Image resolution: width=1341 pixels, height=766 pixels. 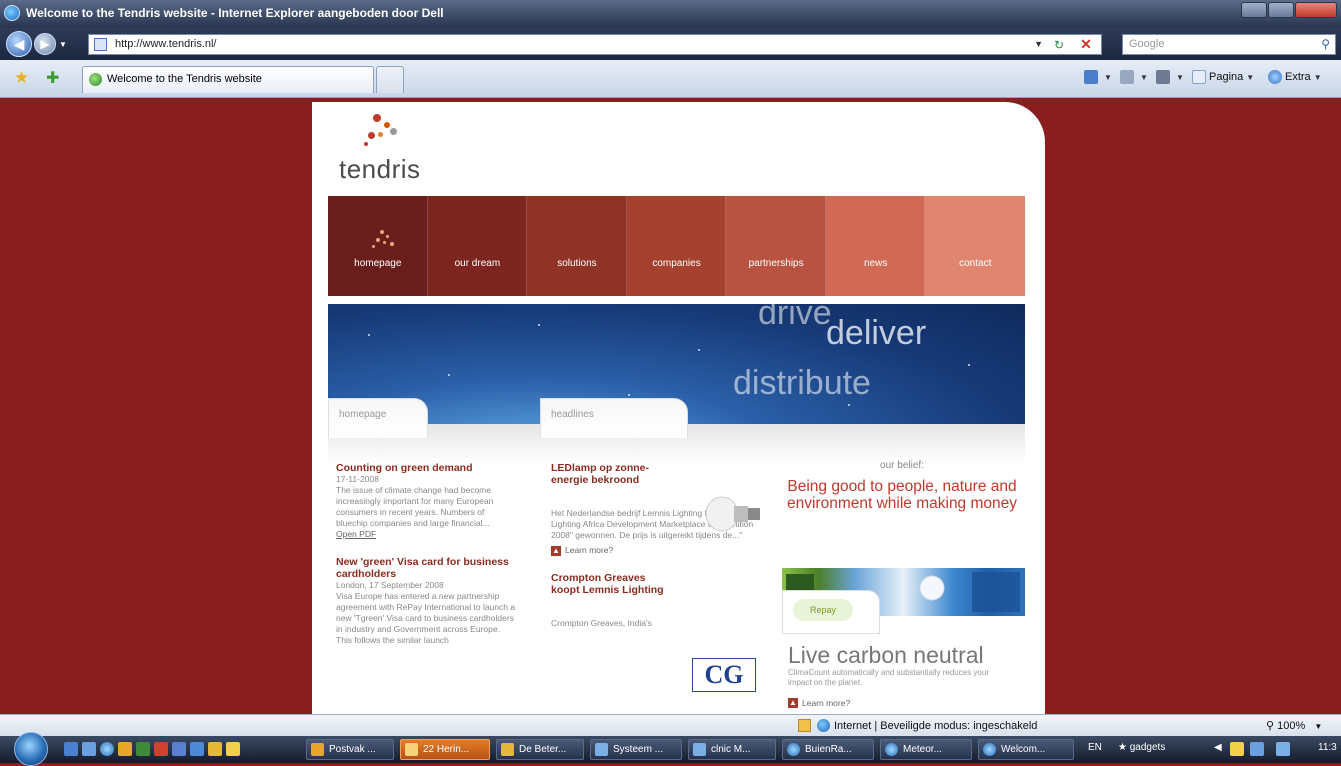 I want to click on nav-news: news, so click(x=875, y=246).